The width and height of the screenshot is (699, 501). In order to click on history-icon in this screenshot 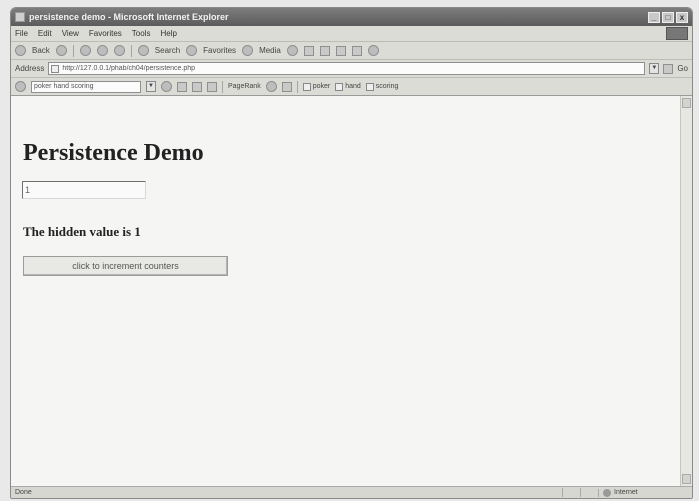, I will do `click(292, 50)`.